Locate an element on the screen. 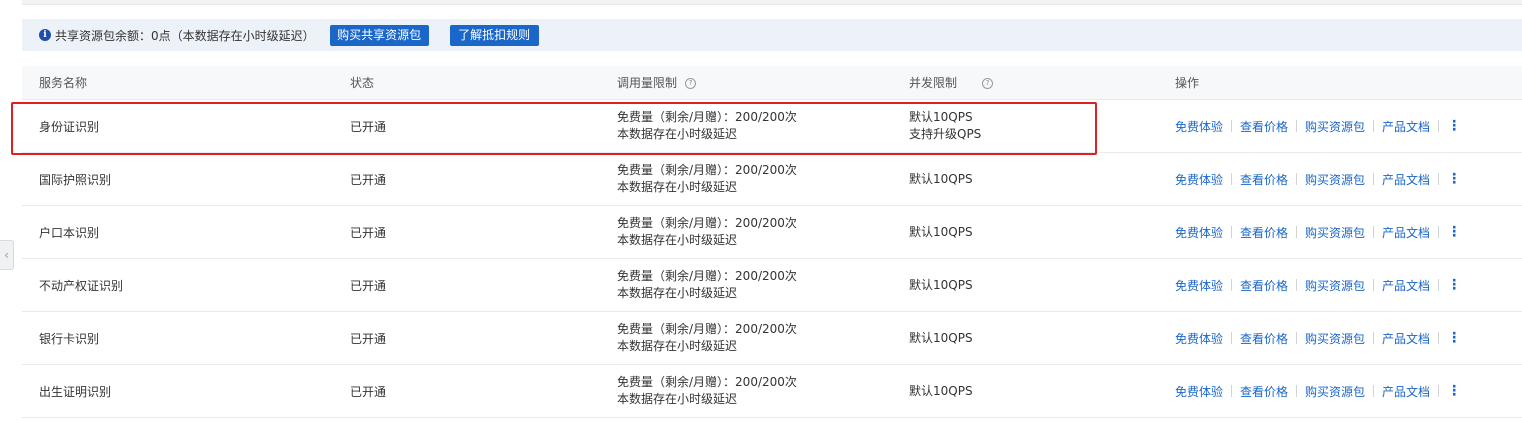  notice-text: 共享资源包余额：0点（本数据存在小时级延迟） is located at coordinates (185, 35).